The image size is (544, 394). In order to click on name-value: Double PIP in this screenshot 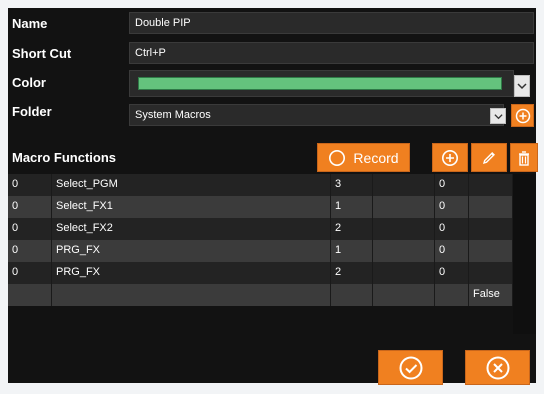, I will do `click(163, 23)`.